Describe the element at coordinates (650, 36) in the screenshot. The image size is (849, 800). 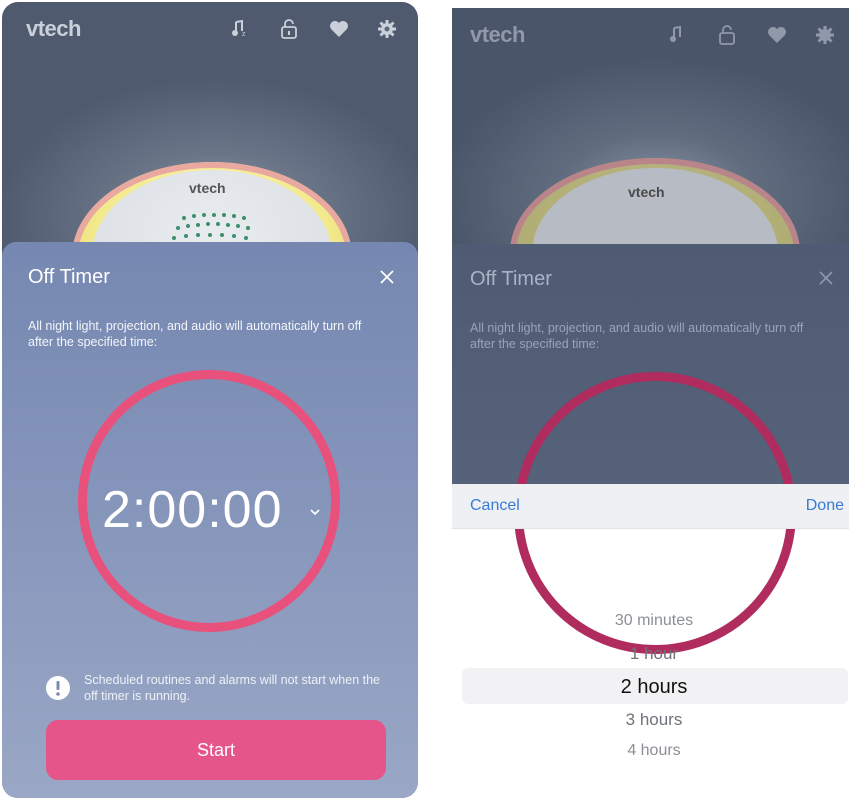
I see `top-bar-dimmed: vtech` at that location.